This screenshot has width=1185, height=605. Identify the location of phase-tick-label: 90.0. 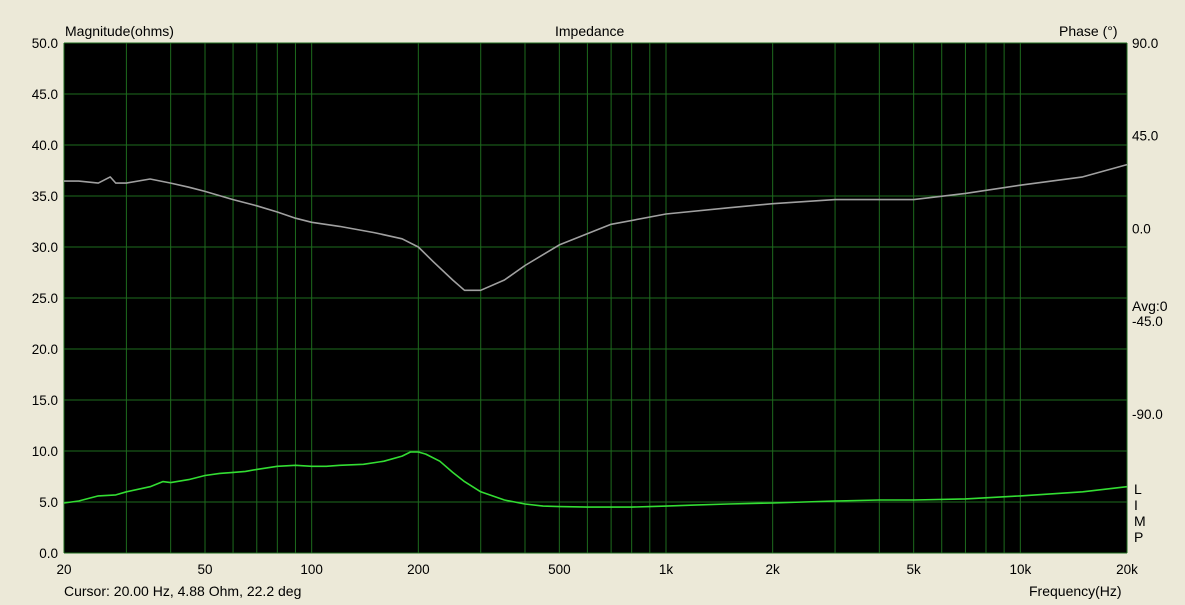
(1145, 43).